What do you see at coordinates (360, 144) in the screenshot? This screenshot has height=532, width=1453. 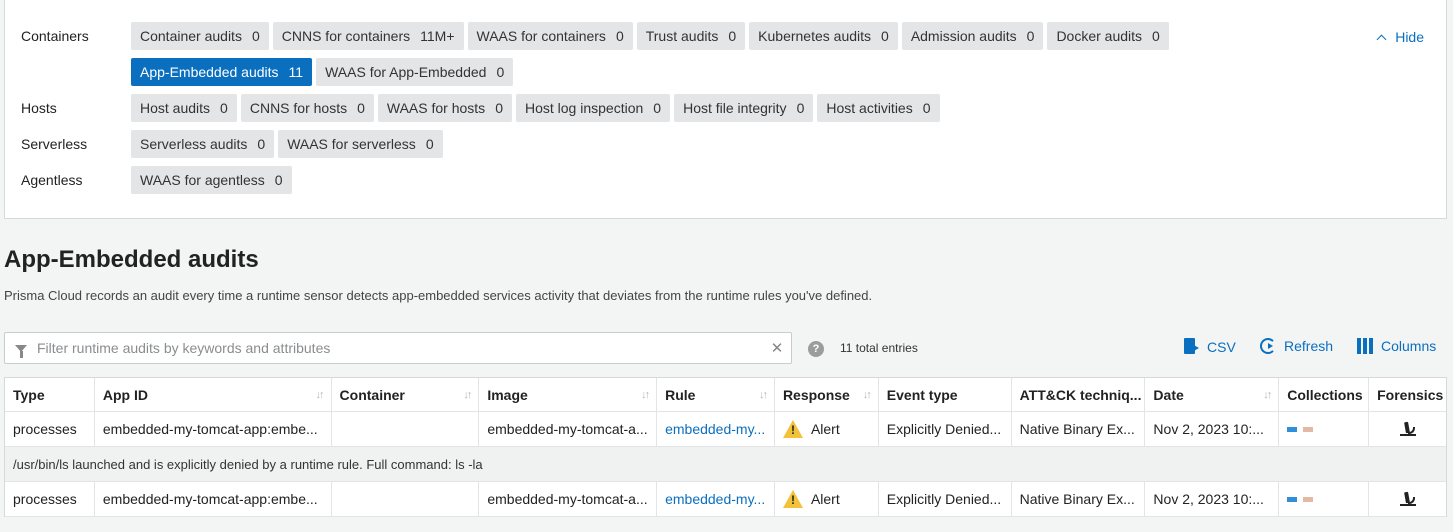 I see `audit-type-chip: WAAS for serverless 0` at bounding box center [360, 144].